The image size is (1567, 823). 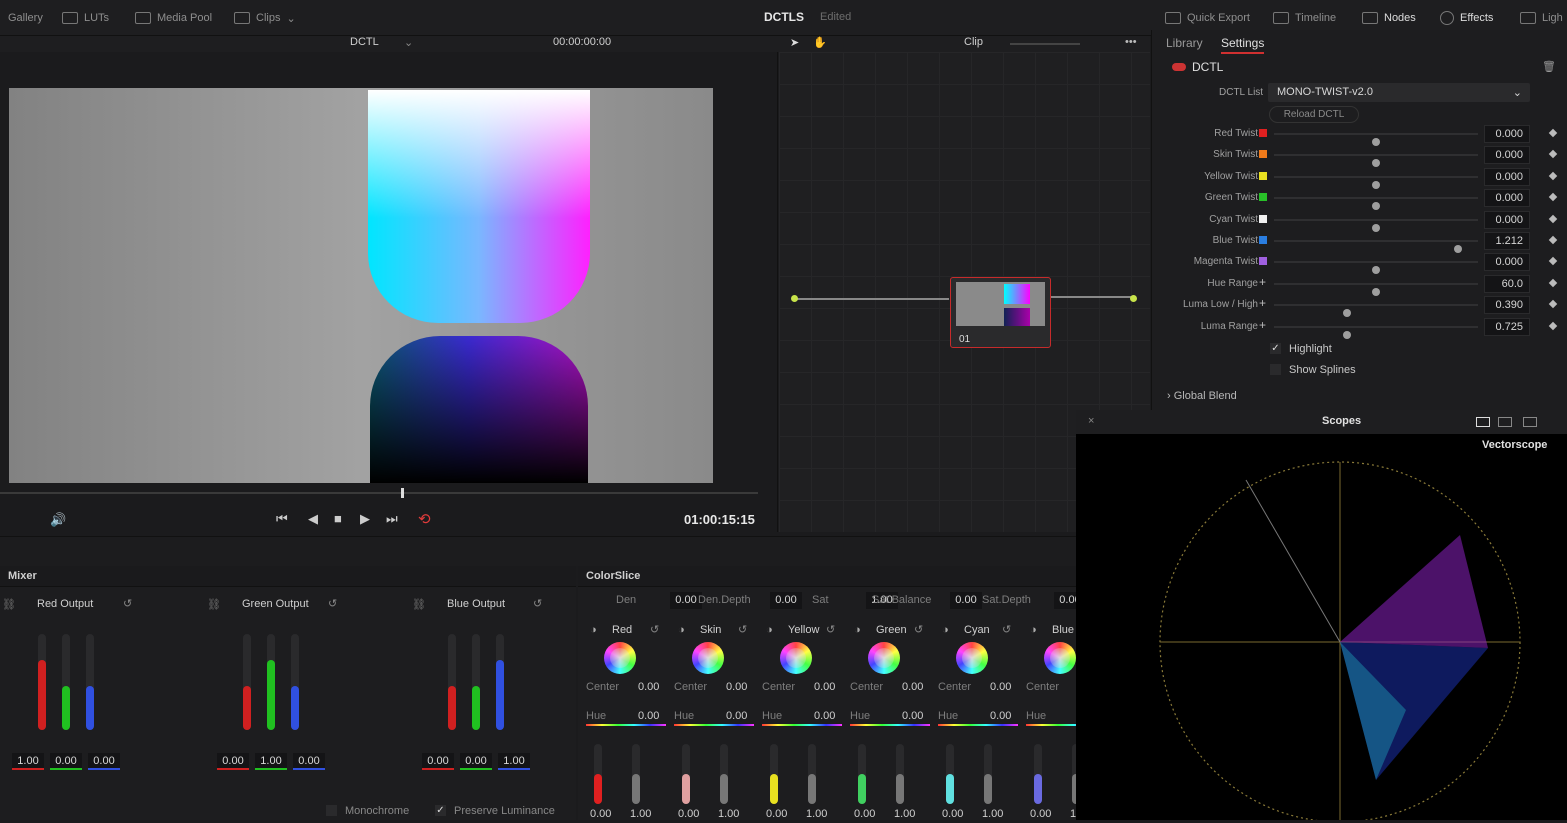 I want to click on show-splines-checkbox, so click(x=1275, y=369).